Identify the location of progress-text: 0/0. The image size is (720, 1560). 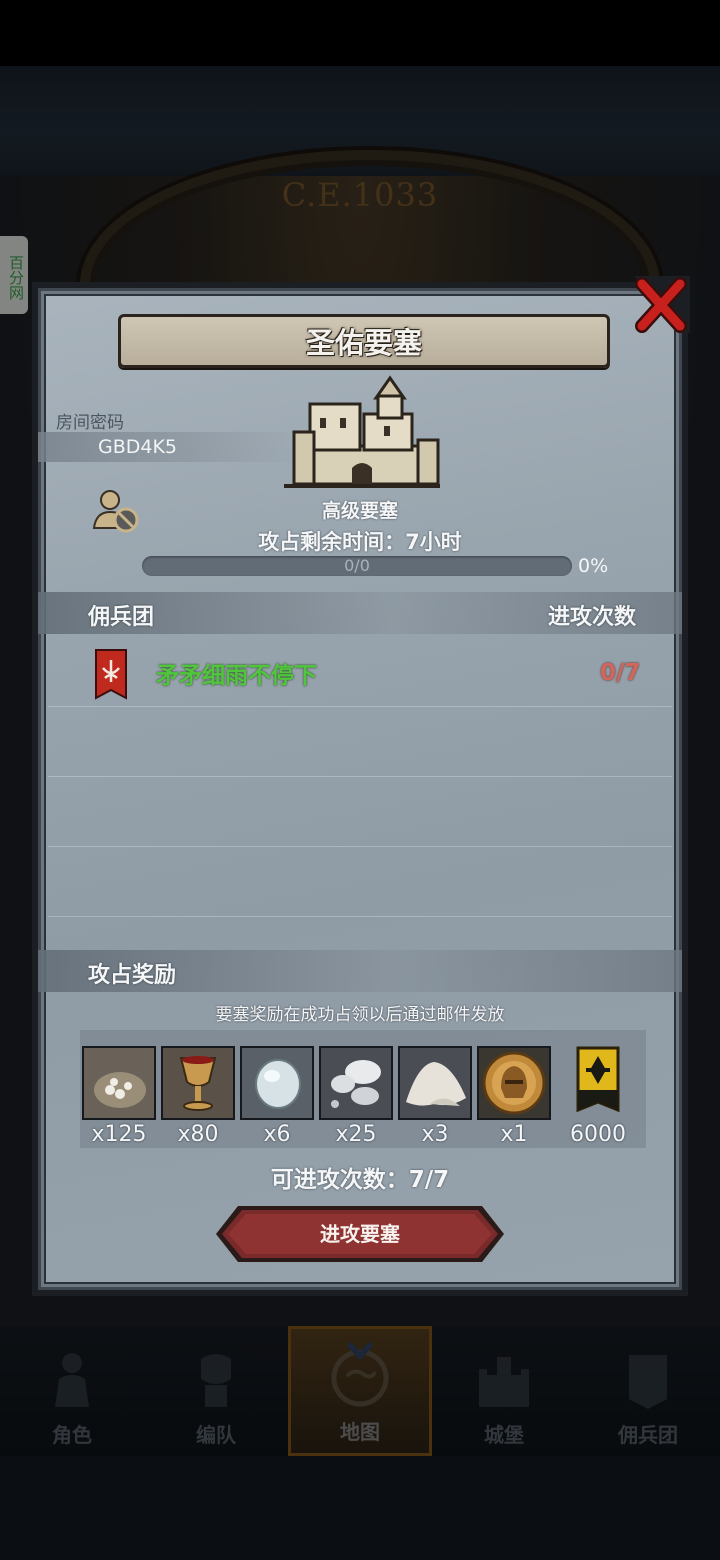
(357, 565).